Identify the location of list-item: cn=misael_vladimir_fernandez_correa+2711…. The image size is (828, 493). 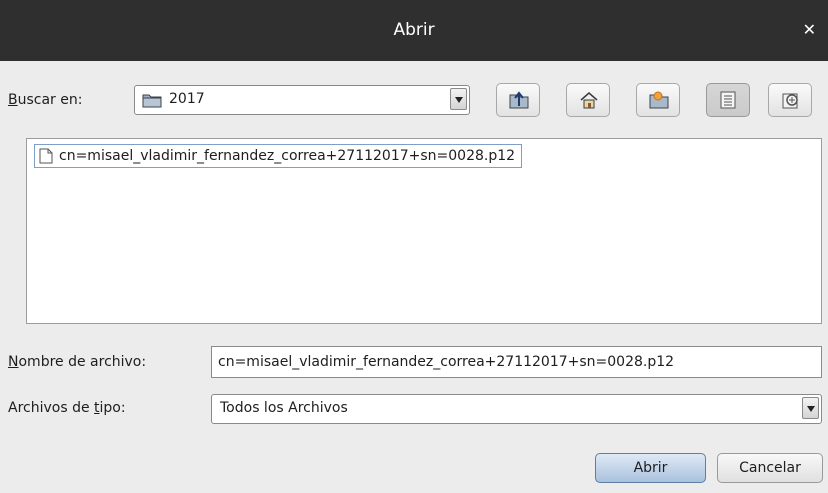
(278, 156).